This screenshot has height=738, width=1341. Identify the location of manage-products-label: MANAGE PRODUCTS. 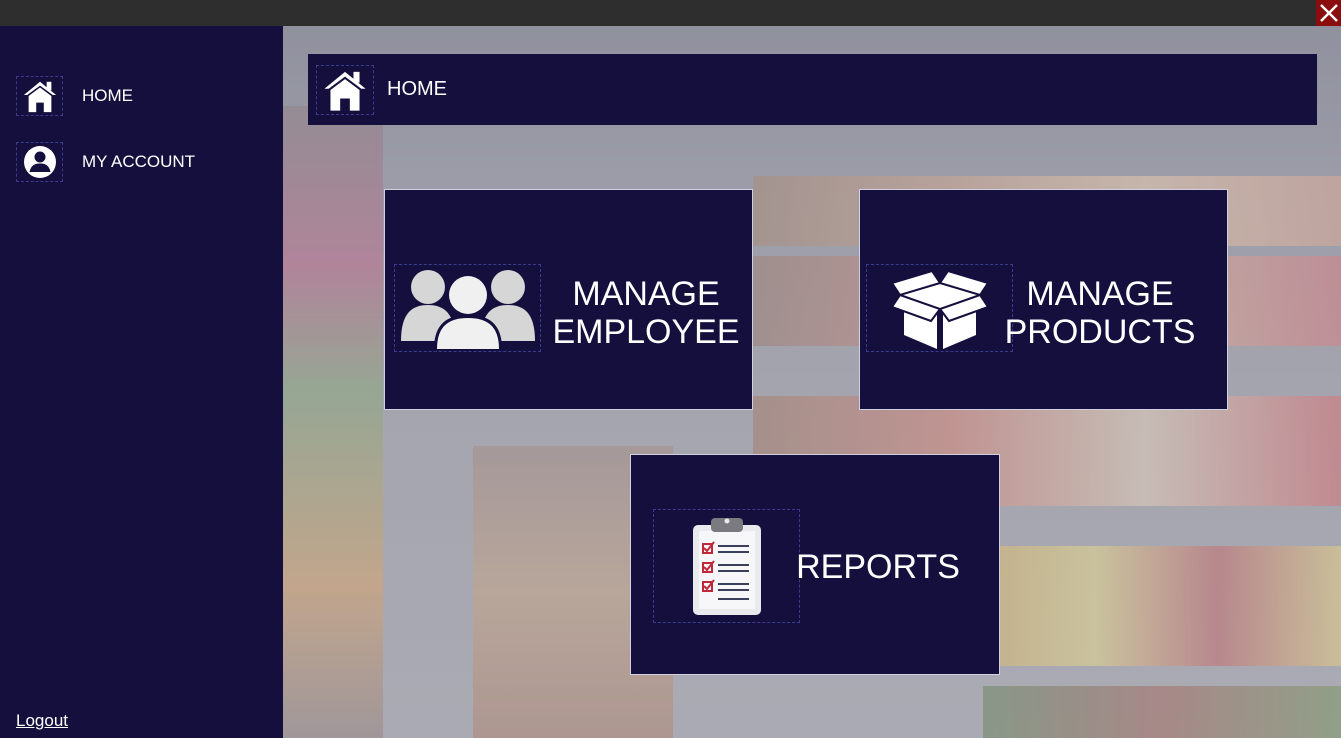
(1100, 313).